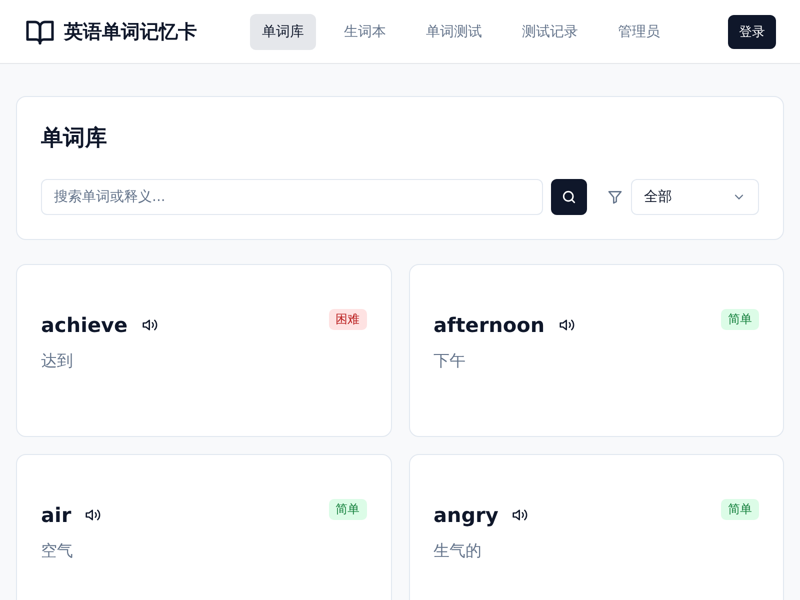  Describe the element at coordinates (596, 350) in the screenshot. I see `word-card: afternoon 简单 下午` at that location.